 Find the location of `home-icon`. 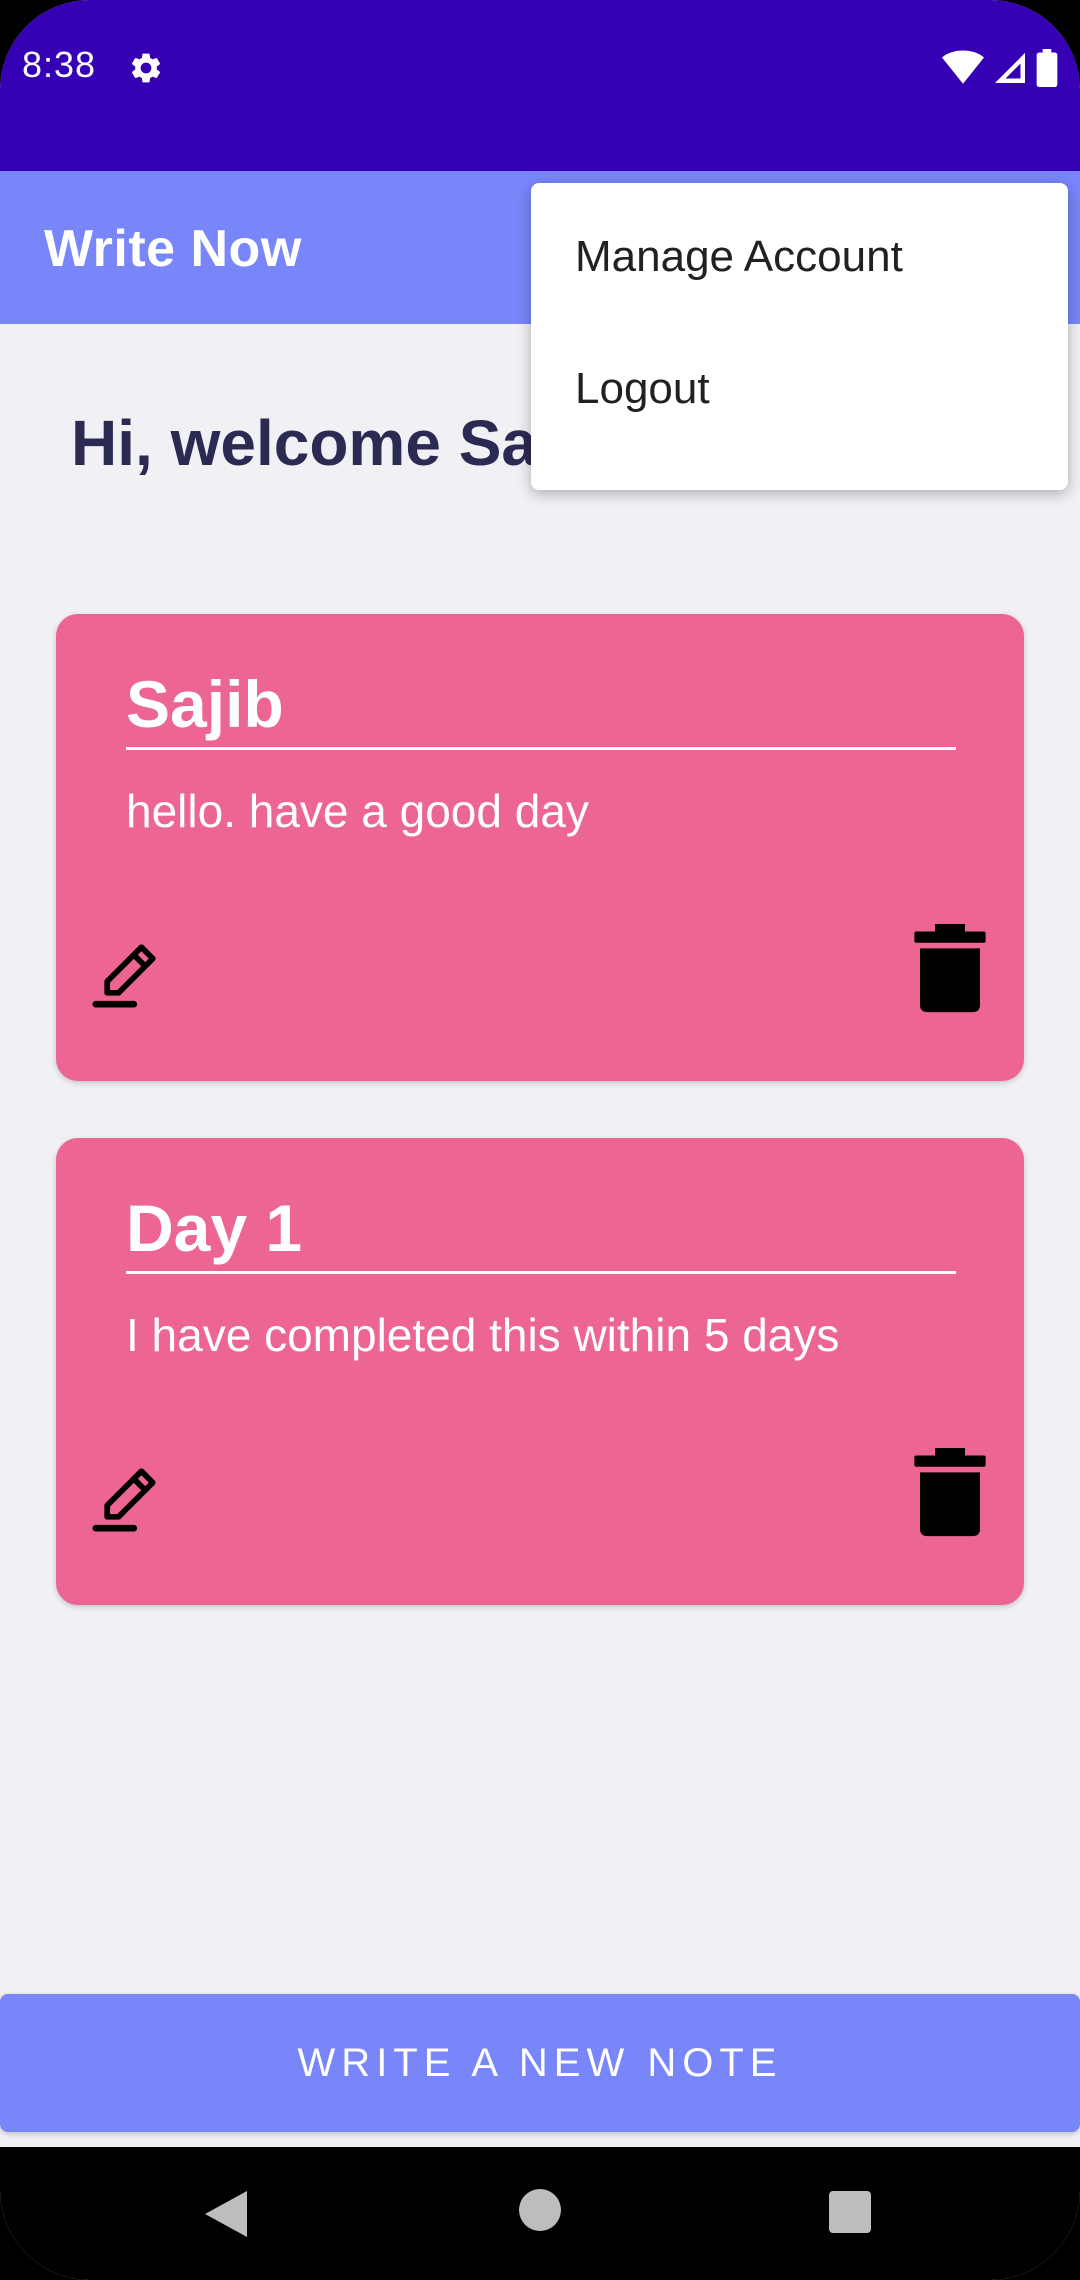

home-icon is located at coordinates (540, 2210).